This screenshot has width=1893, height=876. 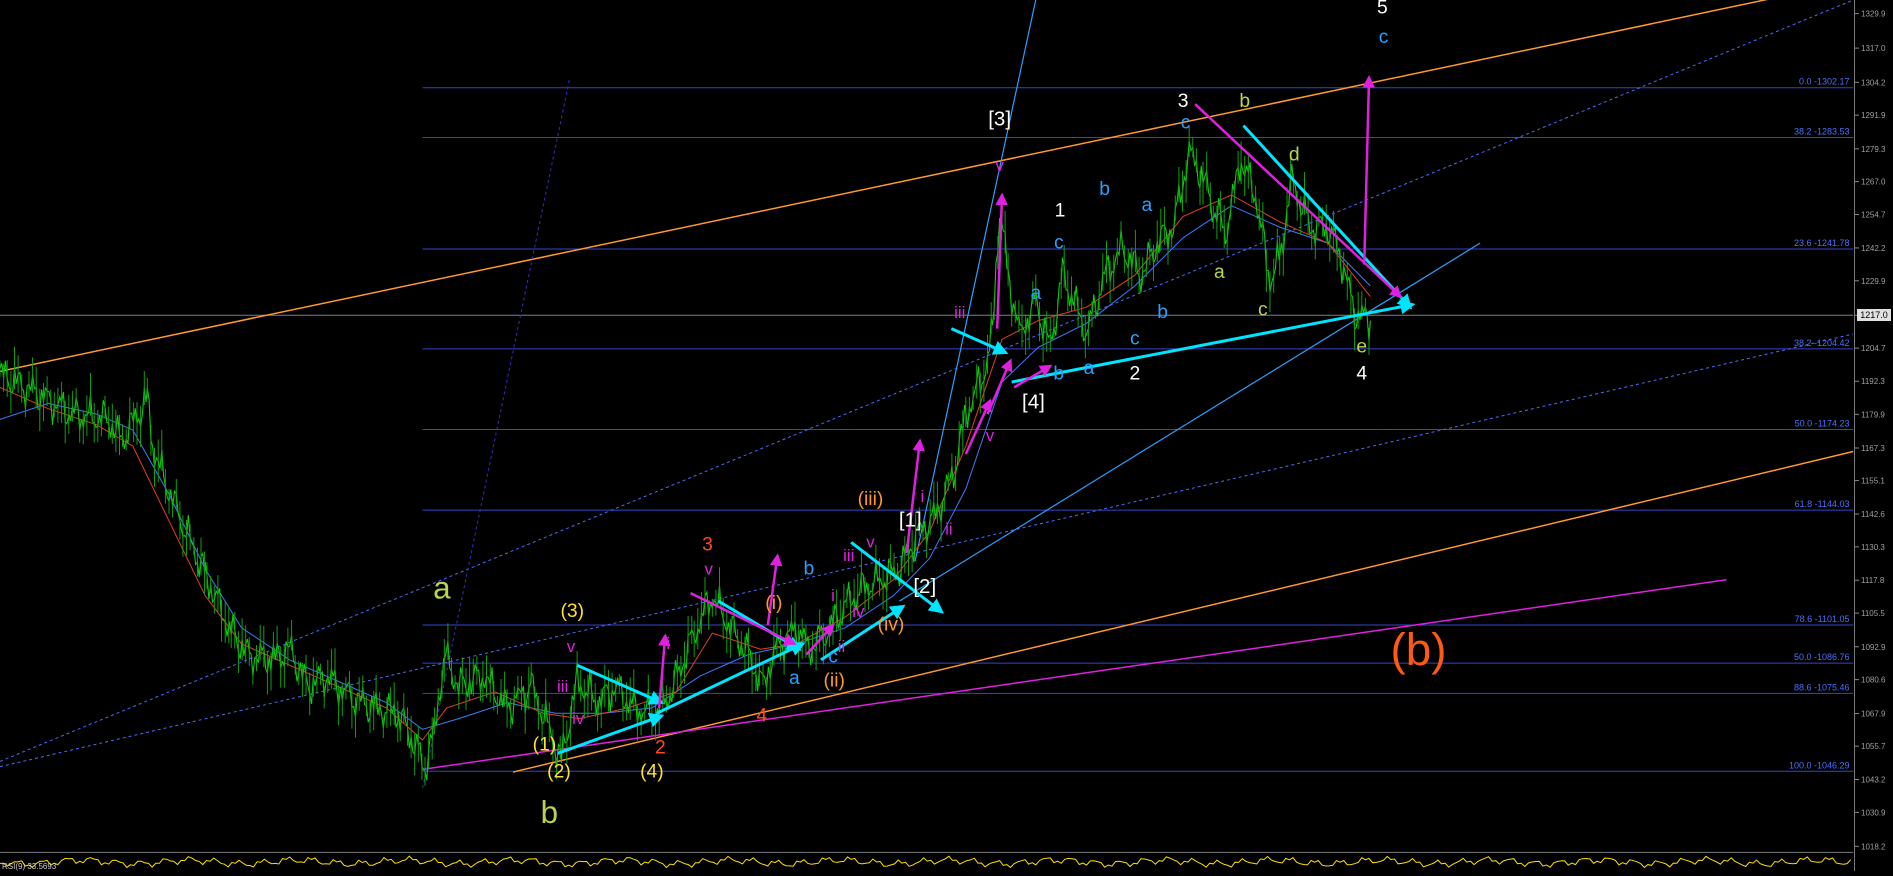 I want to click on wave-label: (1), so click(x=545, y=745).